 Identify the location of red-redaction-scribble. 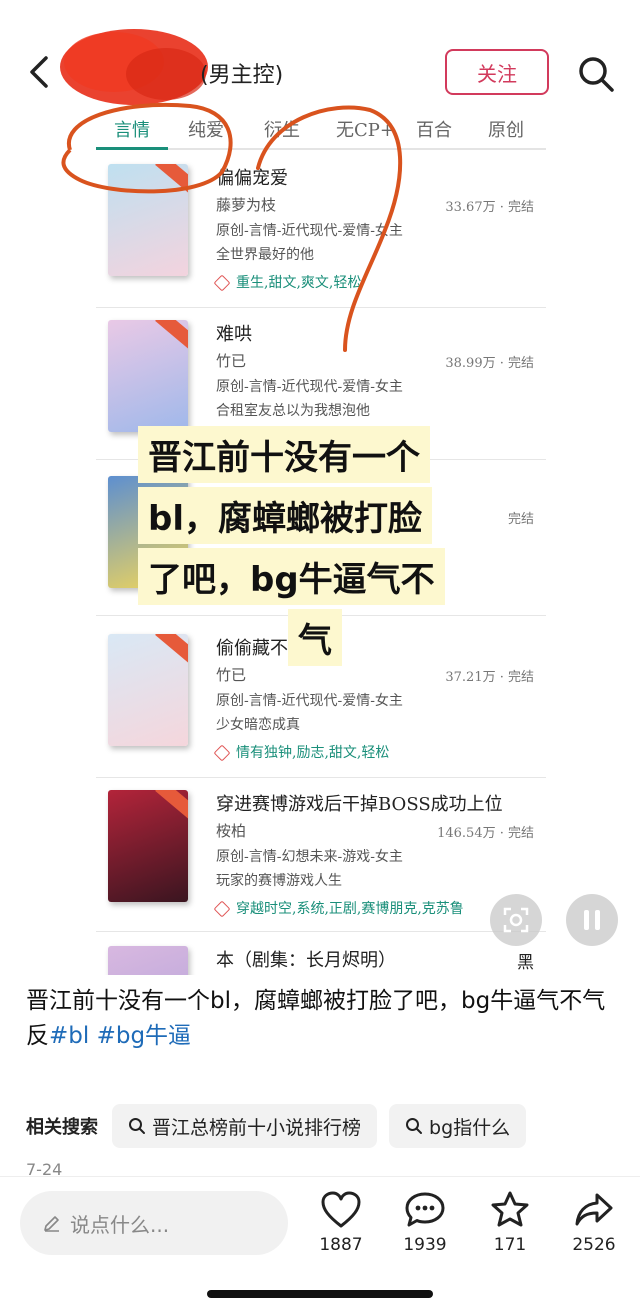
(134, 67).